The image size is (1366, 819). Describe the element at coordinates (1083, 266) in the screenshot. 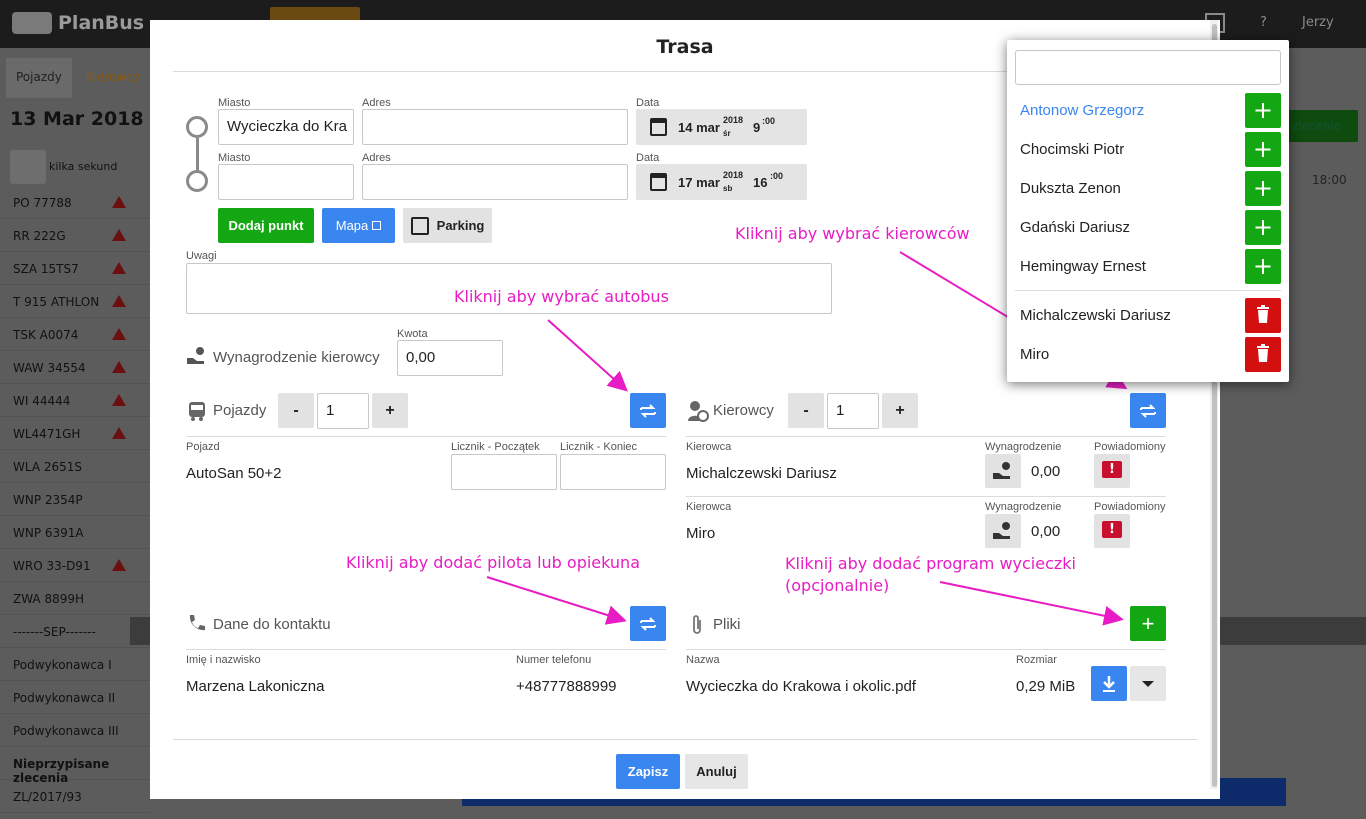

I see `available-driver-label: Hemingway Ernest` at that location.